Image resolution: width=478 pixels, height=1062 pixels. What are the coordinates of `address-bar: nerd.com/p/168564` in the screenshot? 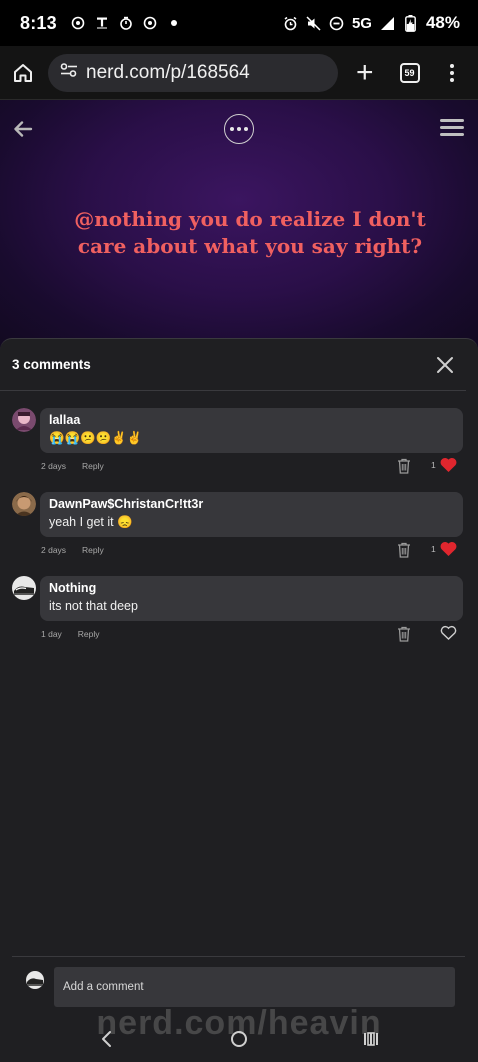 It's located at (193, 72).